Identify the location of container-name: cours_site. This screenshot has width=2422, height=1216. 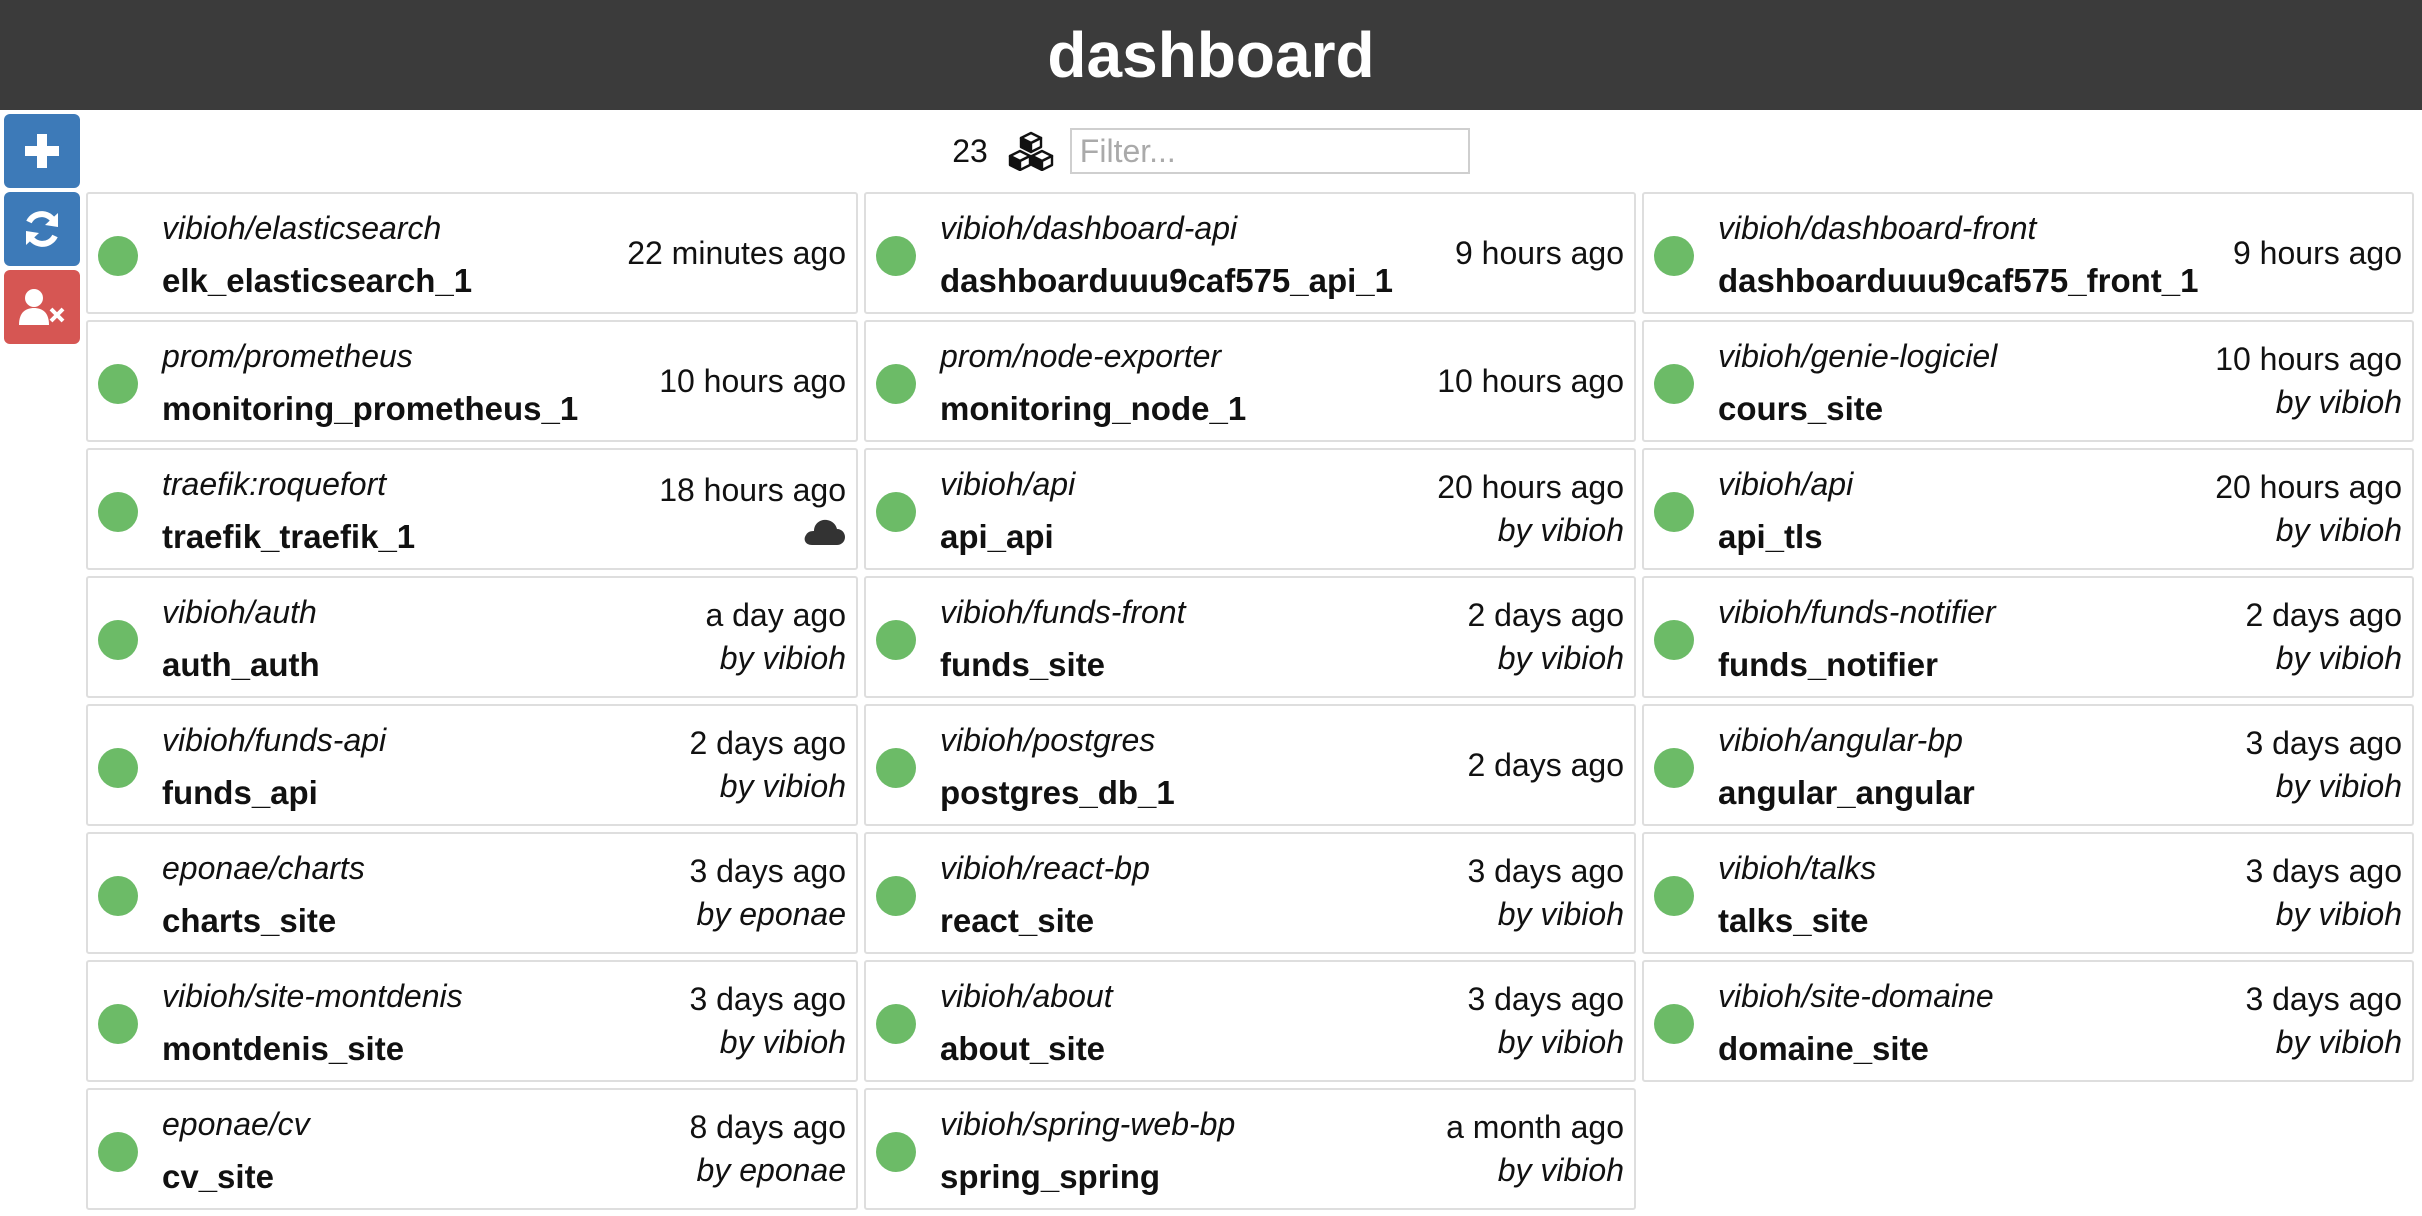
(1801, 408).